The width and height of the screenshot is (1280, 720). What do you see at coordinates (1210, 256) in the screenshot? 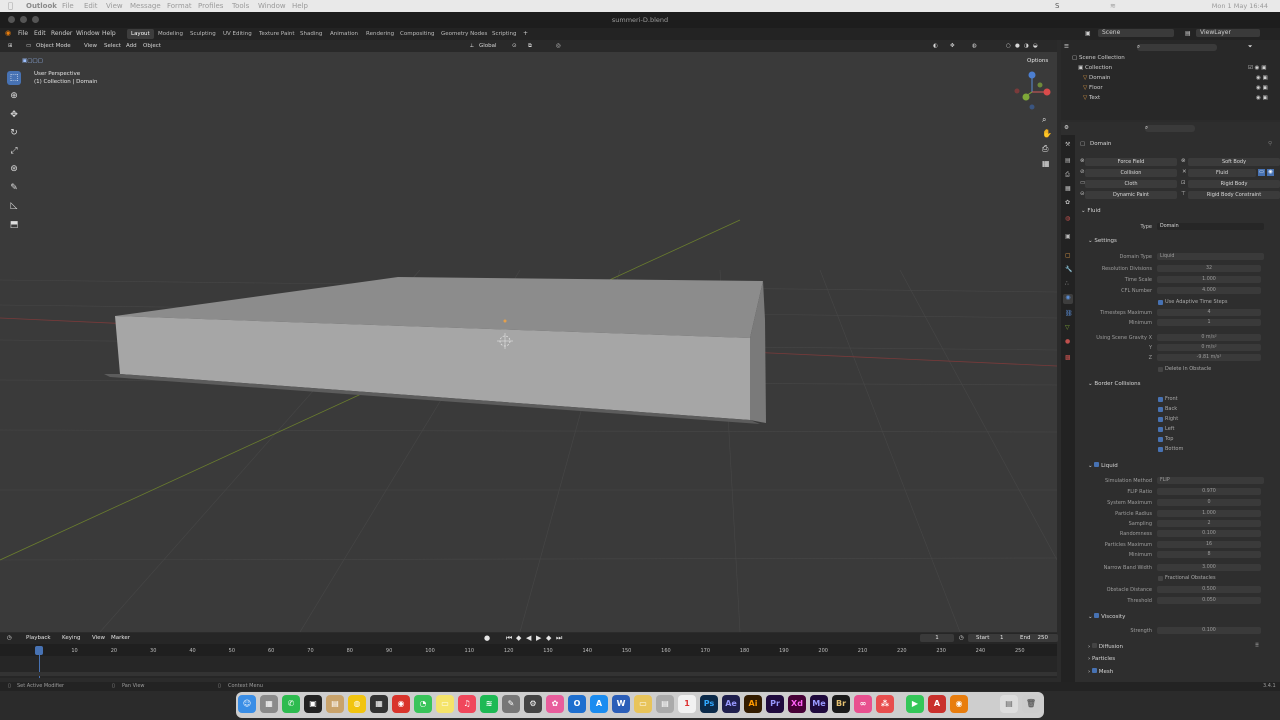
I see `domain-type-dropdown: Liquid` at bounding box center [1210, 256].